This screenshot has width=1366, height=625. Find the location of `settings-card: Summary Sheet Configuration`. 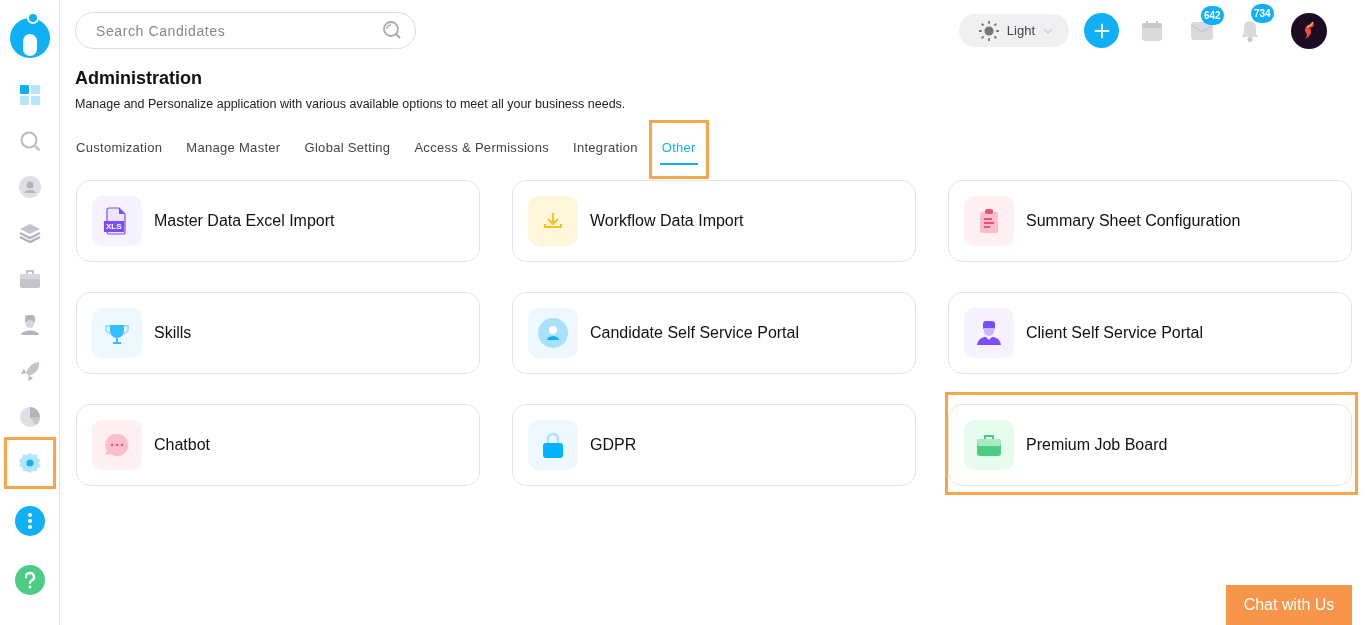

settings-card: Summary Sheet Configuration is located at coordinates (1150, 221).